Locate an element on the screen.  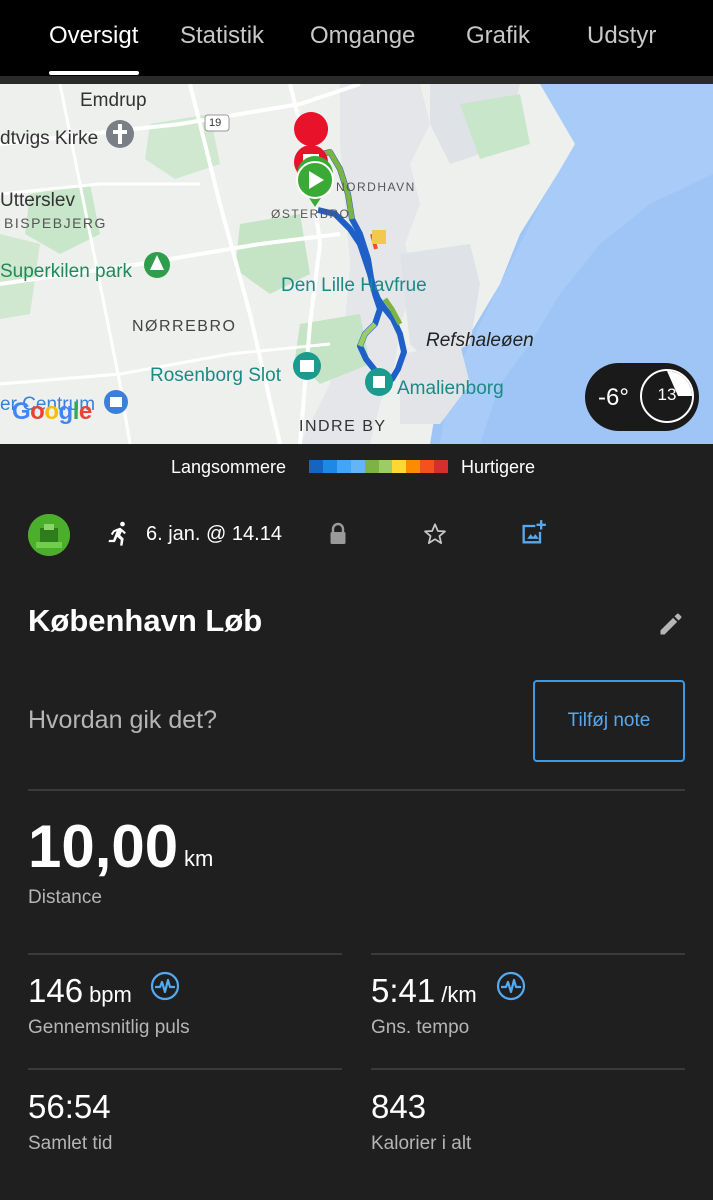
temperature-value: -6° is located at coordinates (613, 397).